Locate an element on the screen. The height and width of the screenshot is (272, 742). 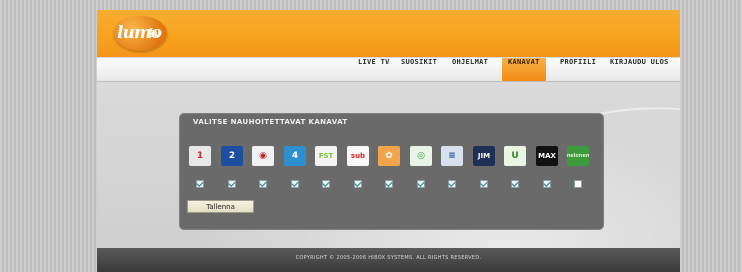
panel-title: VALITSE NAUHOITETTAVAT KANAVAT is located at coordinates (270, 122).